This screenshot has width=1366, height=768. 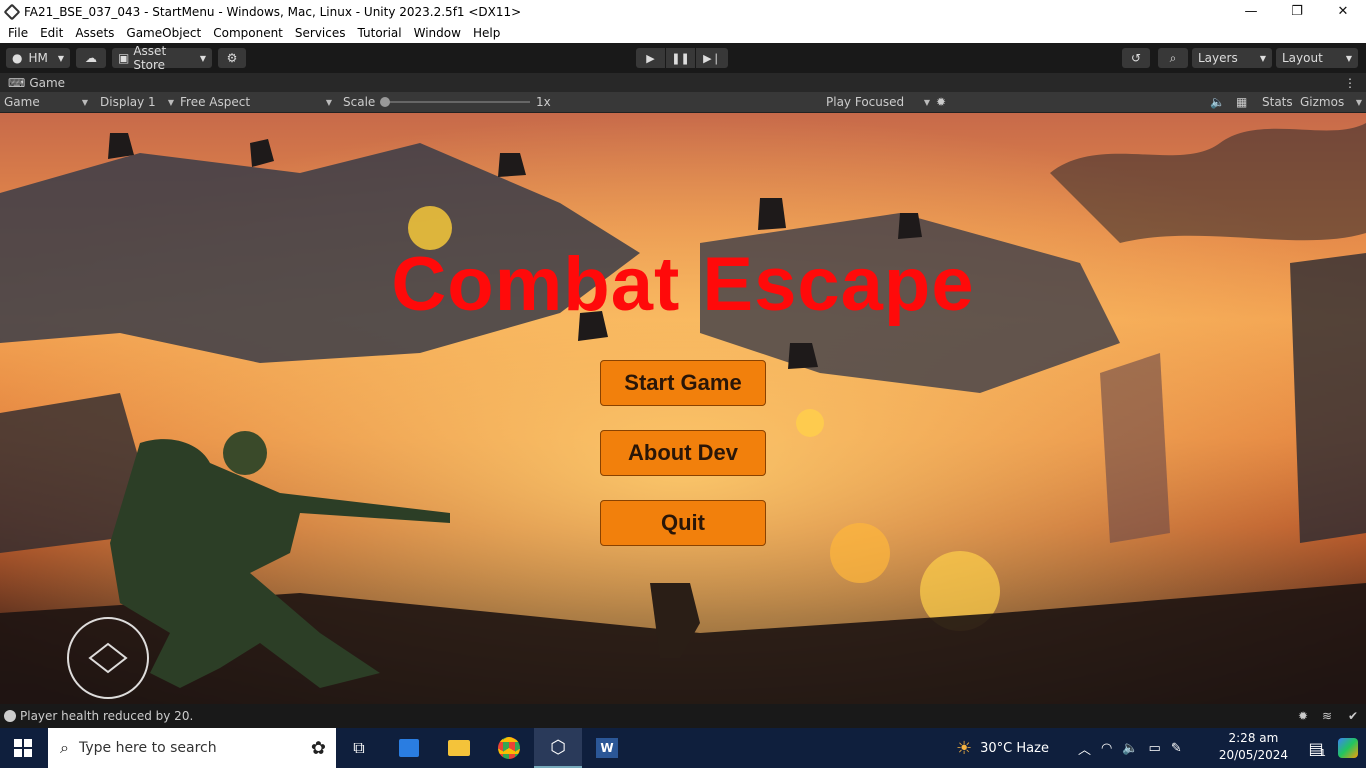 I want to click on view-mode-dropdown: Game ▼, so click(x=46, y=102).